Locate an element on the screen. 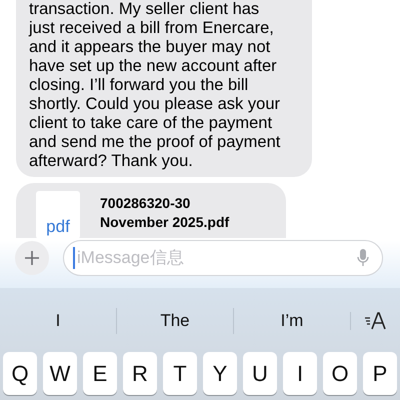 The width and height of the screenshot is (400, 400). suggestion-word: I’m is located at coordinates (292, 321).